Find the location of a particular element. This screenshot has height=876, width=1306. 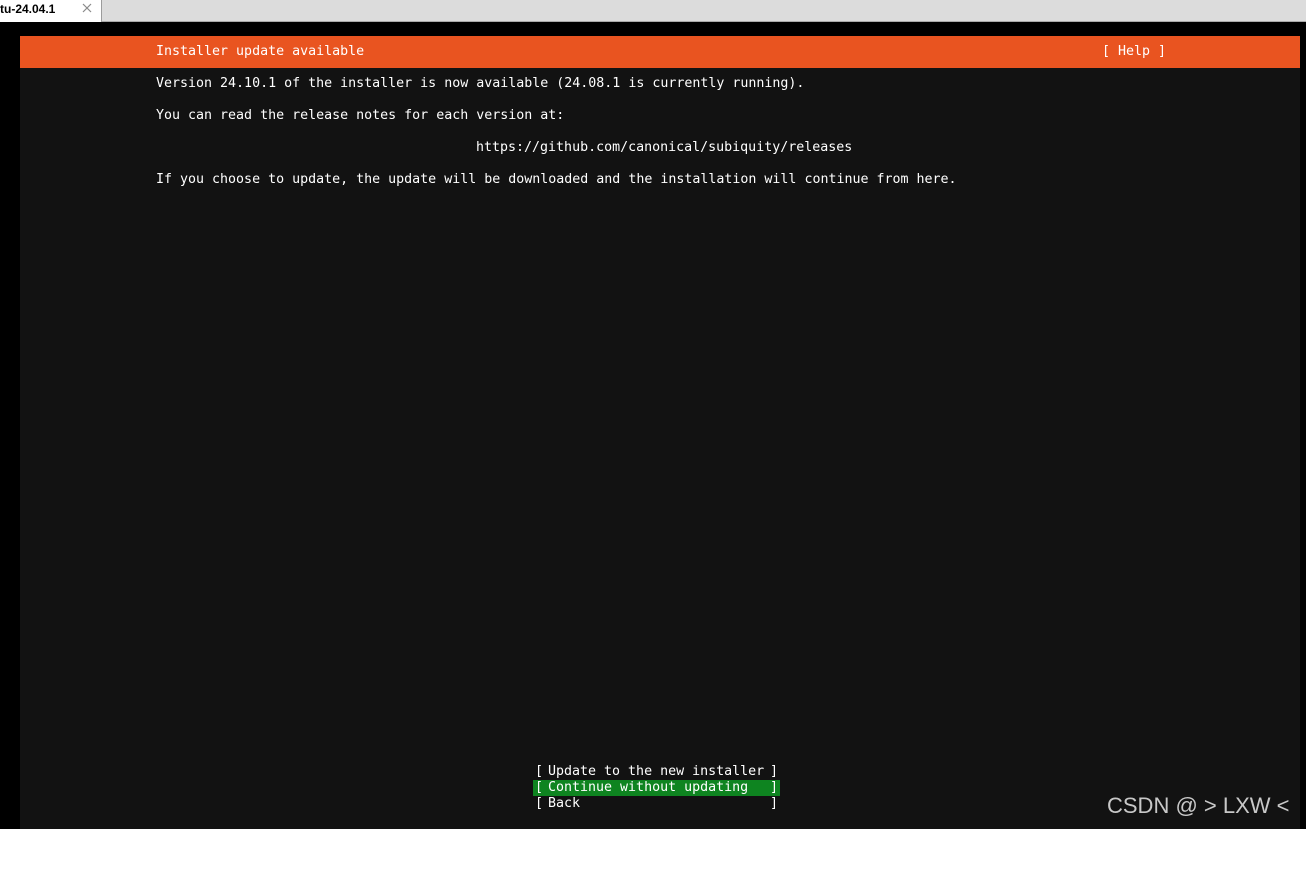

page-title: Installer update available is located at coordinates (260, 51).